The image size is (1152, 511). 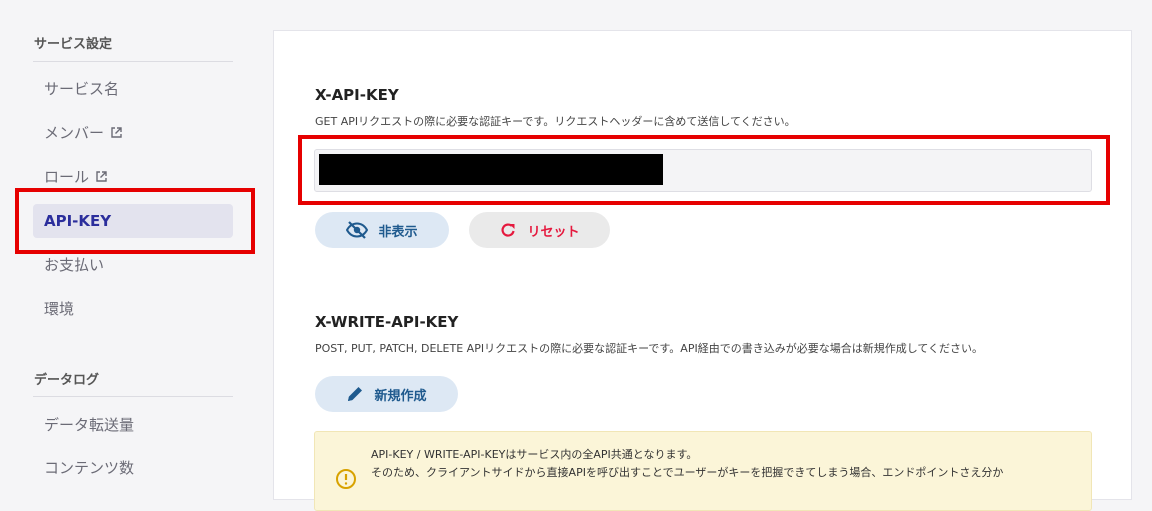 What do you see at coordinates (133, 132) in the screenshot?
I see `sidebar-item-members: メンバー` at bounding box center [133, 132].